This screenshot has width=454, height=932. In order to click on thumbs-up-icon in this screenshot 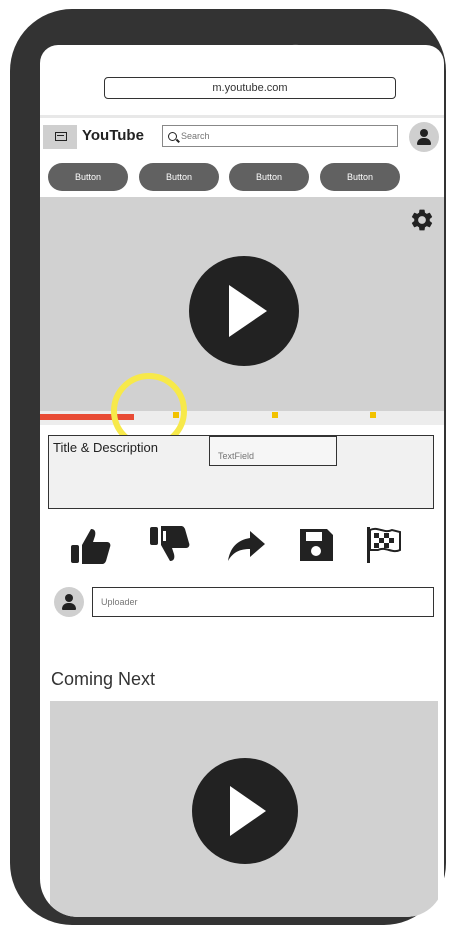, I will do `click(91, 545)`.